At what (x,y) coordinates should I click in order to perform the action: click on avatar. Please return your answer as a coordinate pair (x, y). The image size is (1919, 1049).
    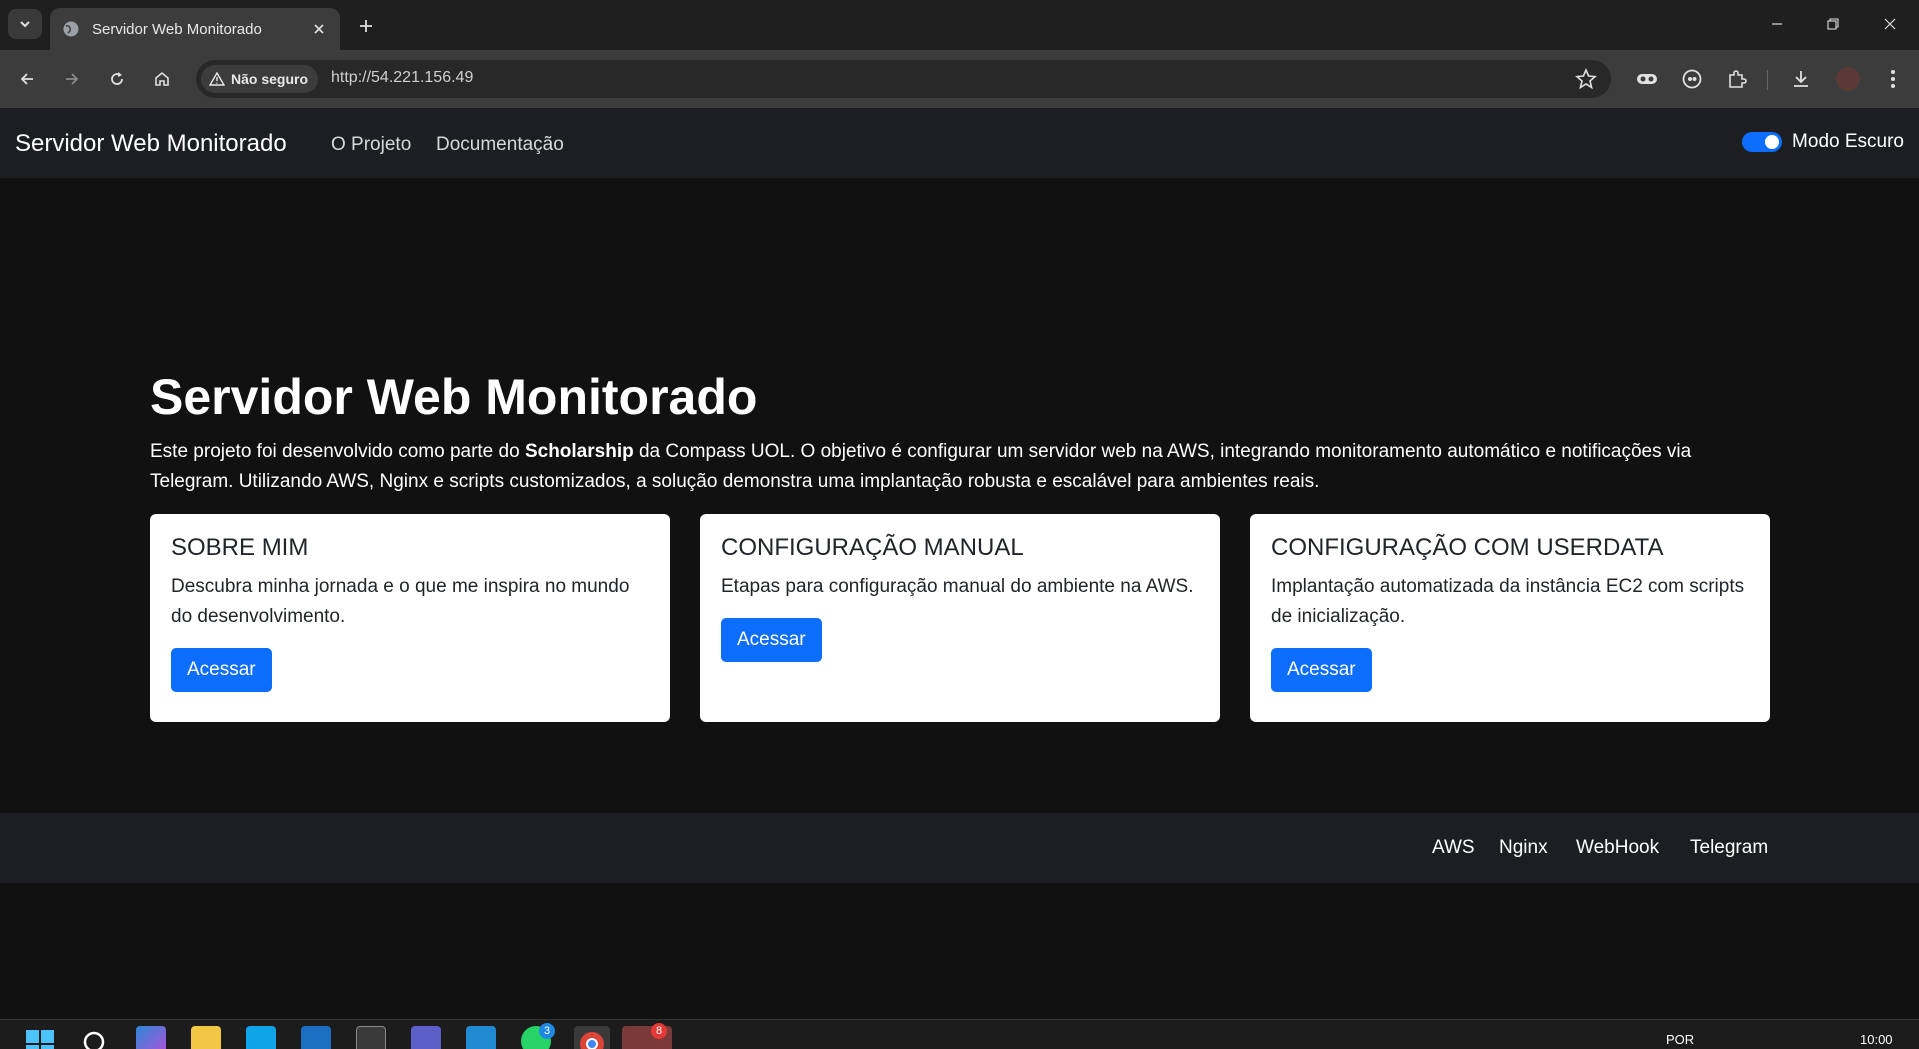
    Looking at the image, I should click on (1848, 79).